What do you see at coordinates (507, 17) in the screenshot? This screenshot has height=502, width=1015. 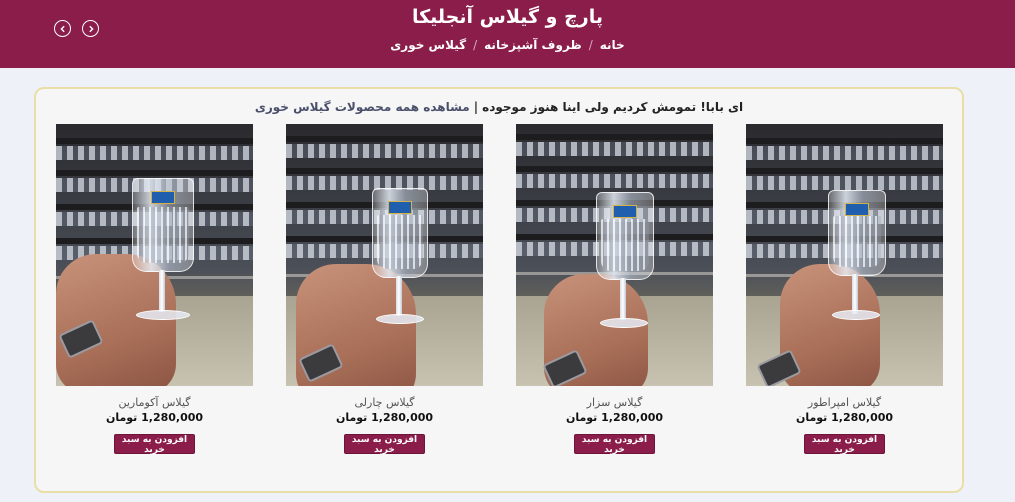 I see `page-title: پارچ و گیلاس آنجلیکا` at bounding box center [507, 17].